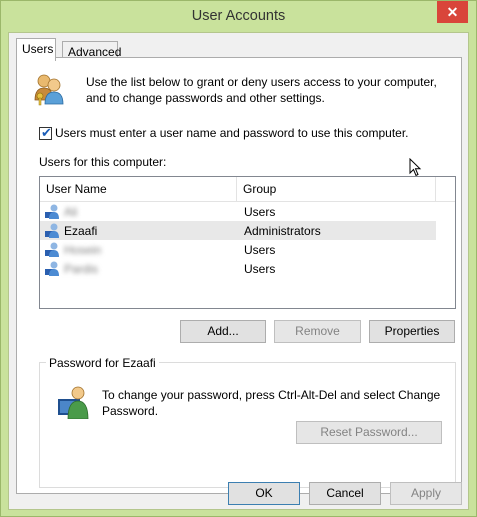 This screenshot has height=517, width=477. Describe the element at coordinates (102, 363) in the screenshot. I see `password-group-title: Password for Ezaafi` at that location.